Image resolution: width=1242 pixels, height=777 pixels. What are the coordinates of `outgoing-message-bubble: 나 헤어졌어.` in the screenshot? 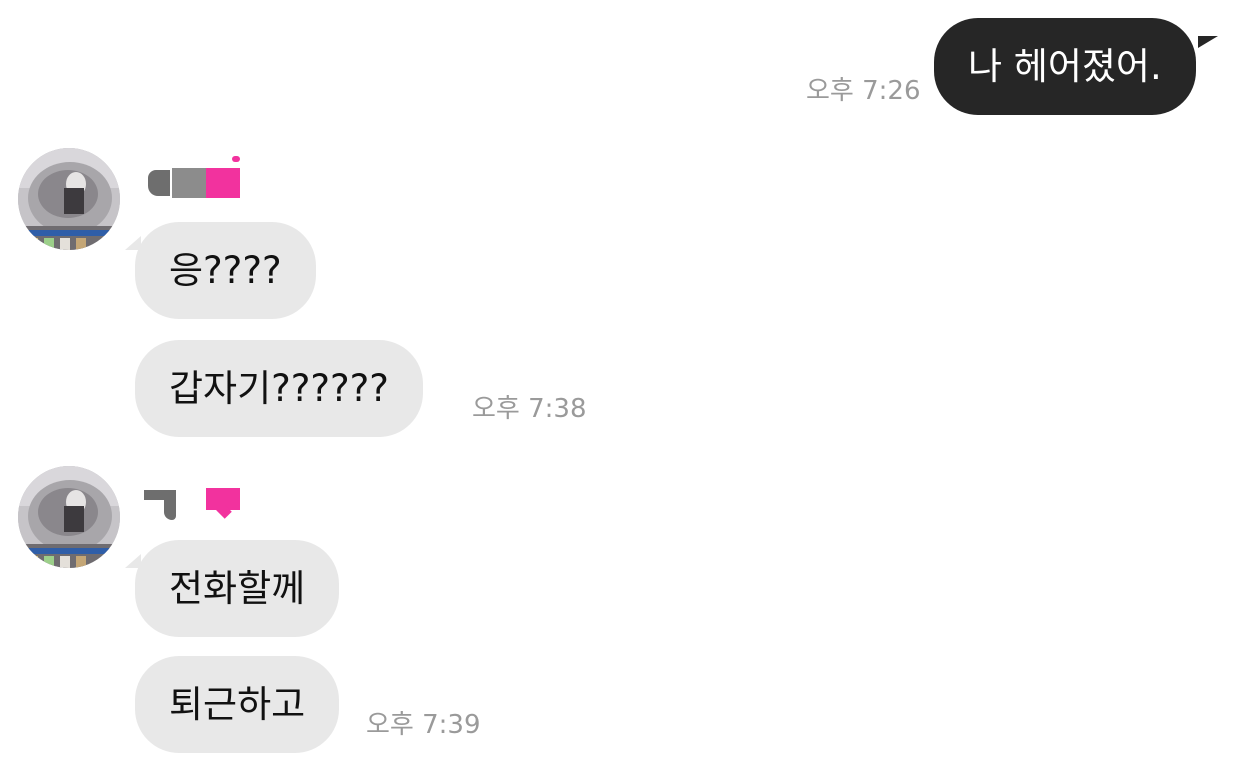 It's located at (1065, 66).